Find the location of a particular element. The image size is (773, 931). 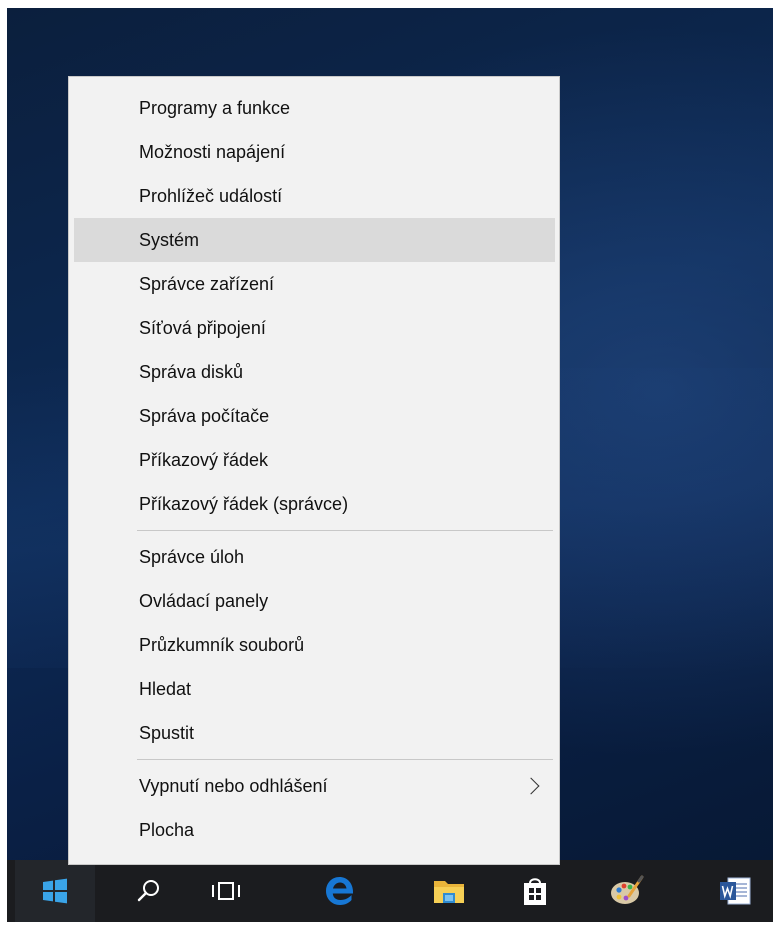

menu-item-desktop: Plocha is located at coordinates (314, 830).